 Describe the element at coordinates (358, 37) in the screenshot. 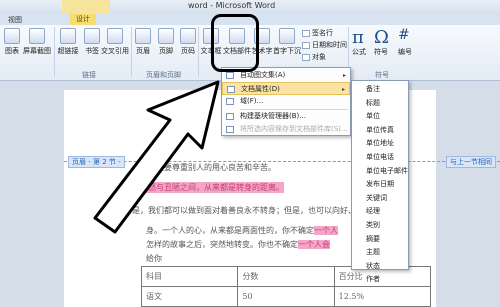

I see `equation-pi-icon: π` at that location.